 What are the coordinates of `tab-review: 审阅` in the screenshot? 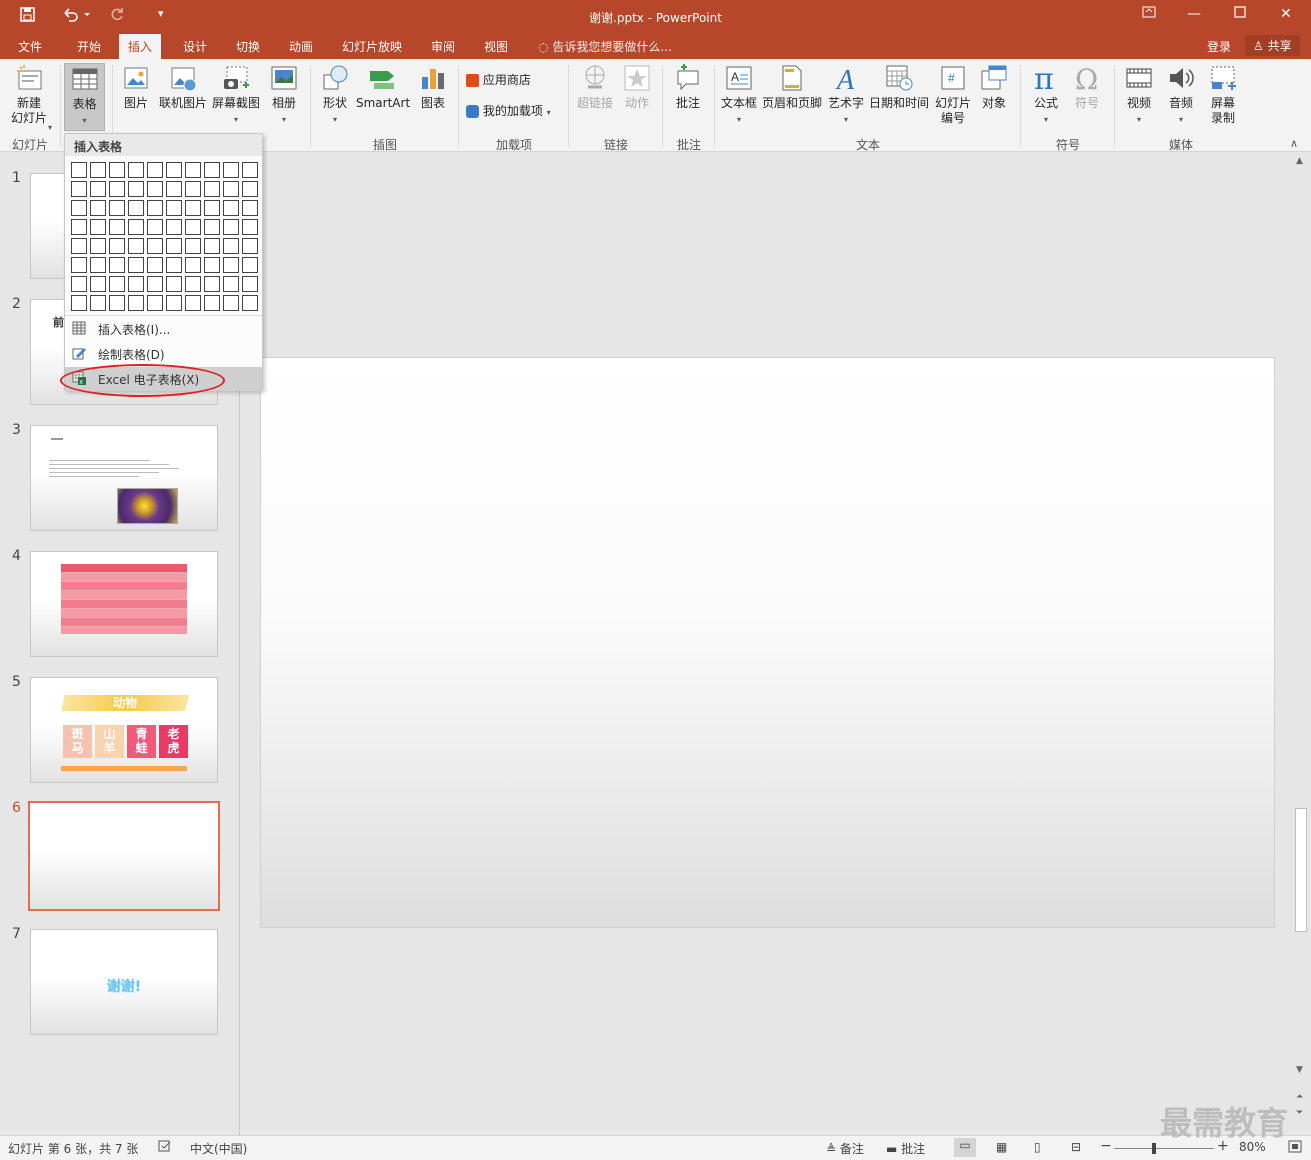 It's located at (443, 46).